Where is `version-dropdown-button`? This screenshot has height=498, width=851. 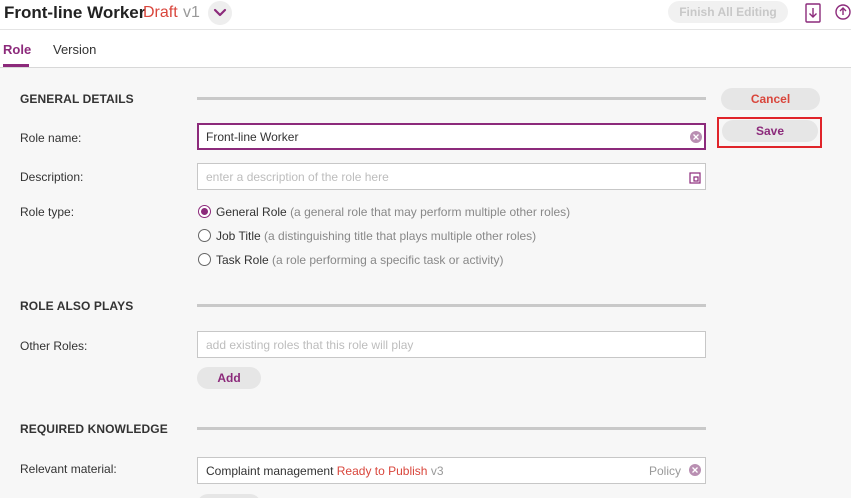
version-dropdown-button is located at coordinates (220, 13).